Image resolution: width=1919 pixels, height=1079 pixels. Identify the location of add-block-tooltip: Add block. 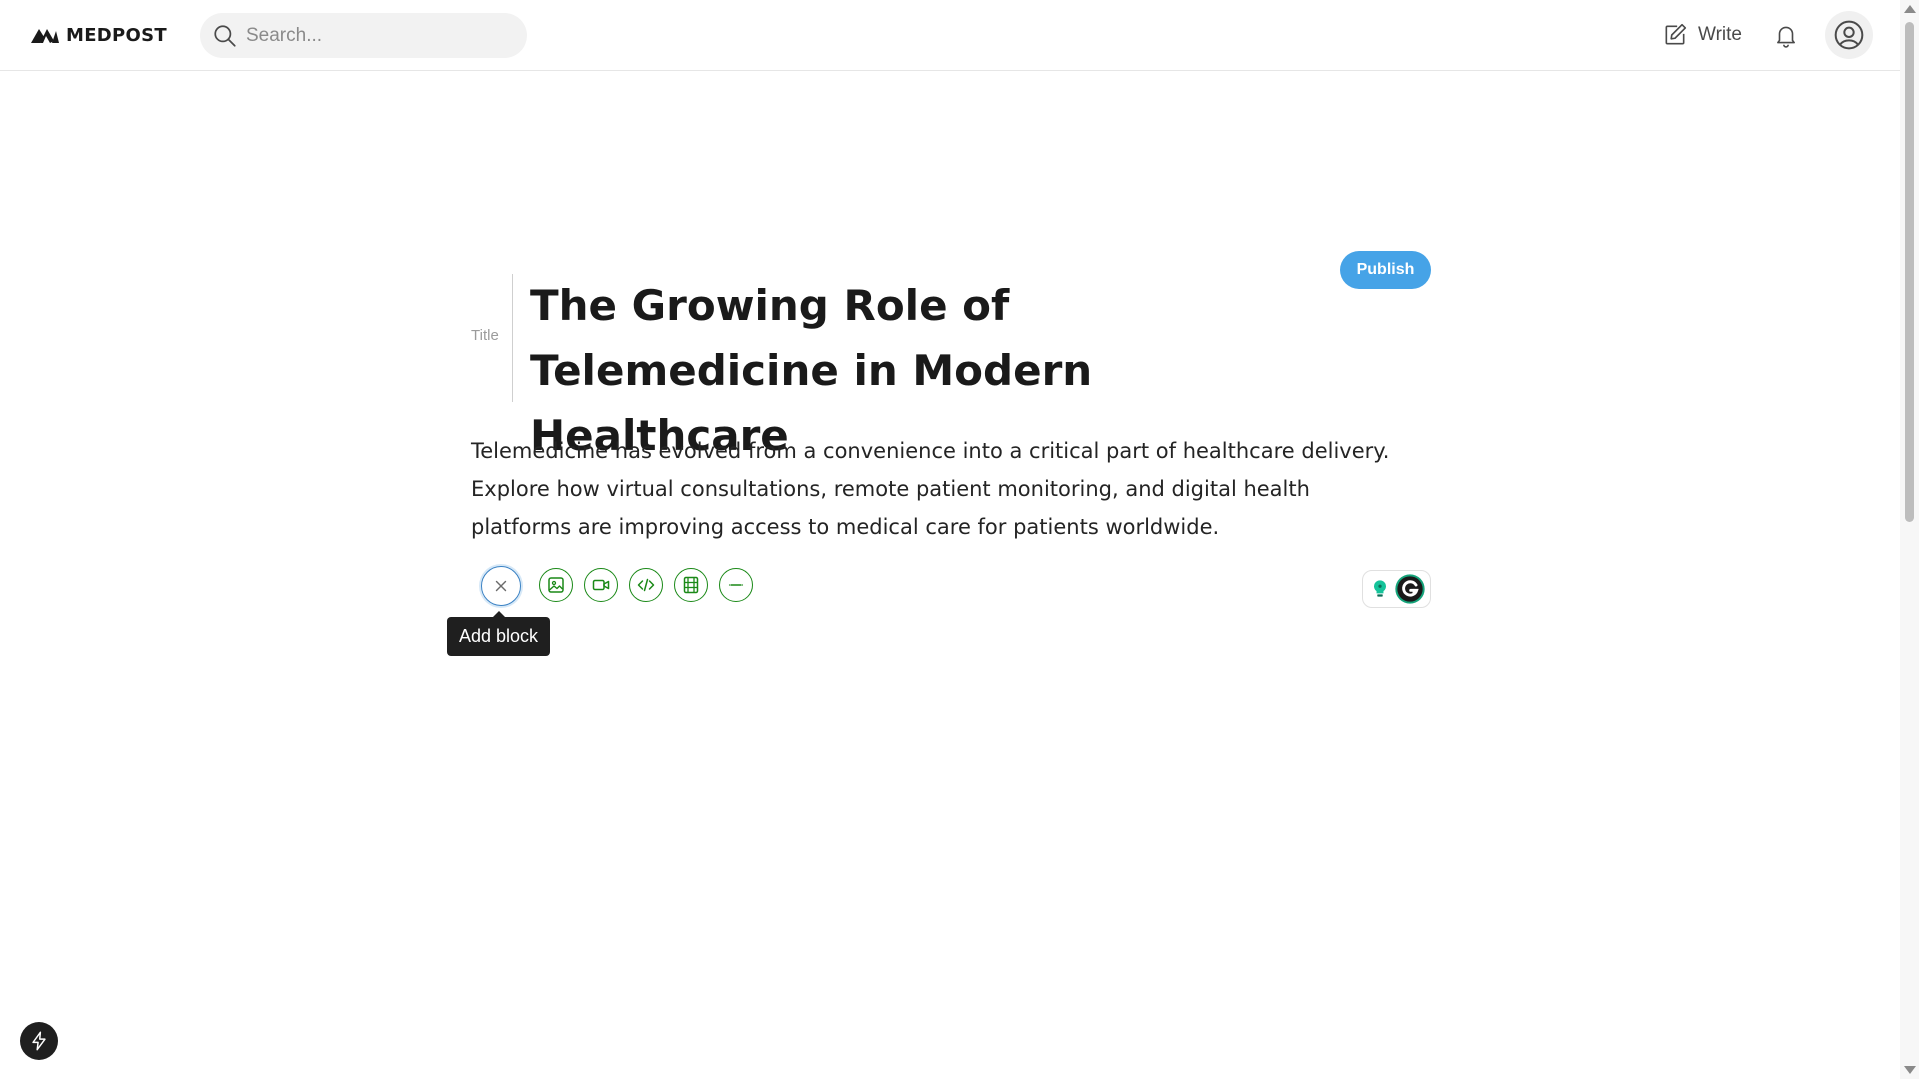
(499, 633).